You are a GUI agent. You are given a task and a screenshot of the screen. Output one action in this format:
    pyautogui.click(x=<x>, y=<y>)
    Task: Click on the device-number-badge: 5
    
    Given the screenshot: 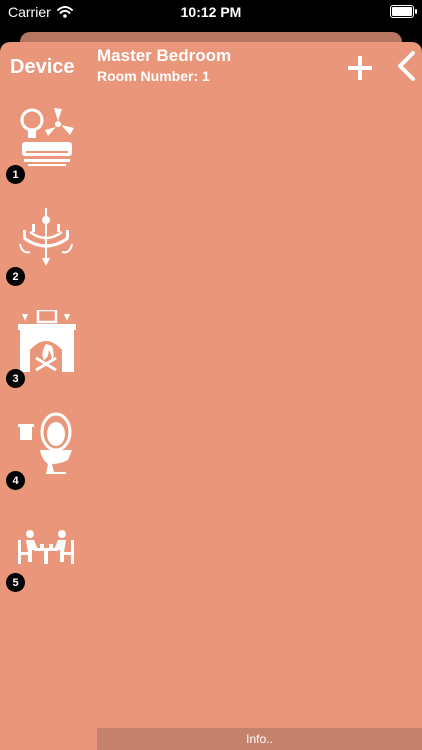 What is the action you would take?
    pyautogui.click(x=15, y=582)
    